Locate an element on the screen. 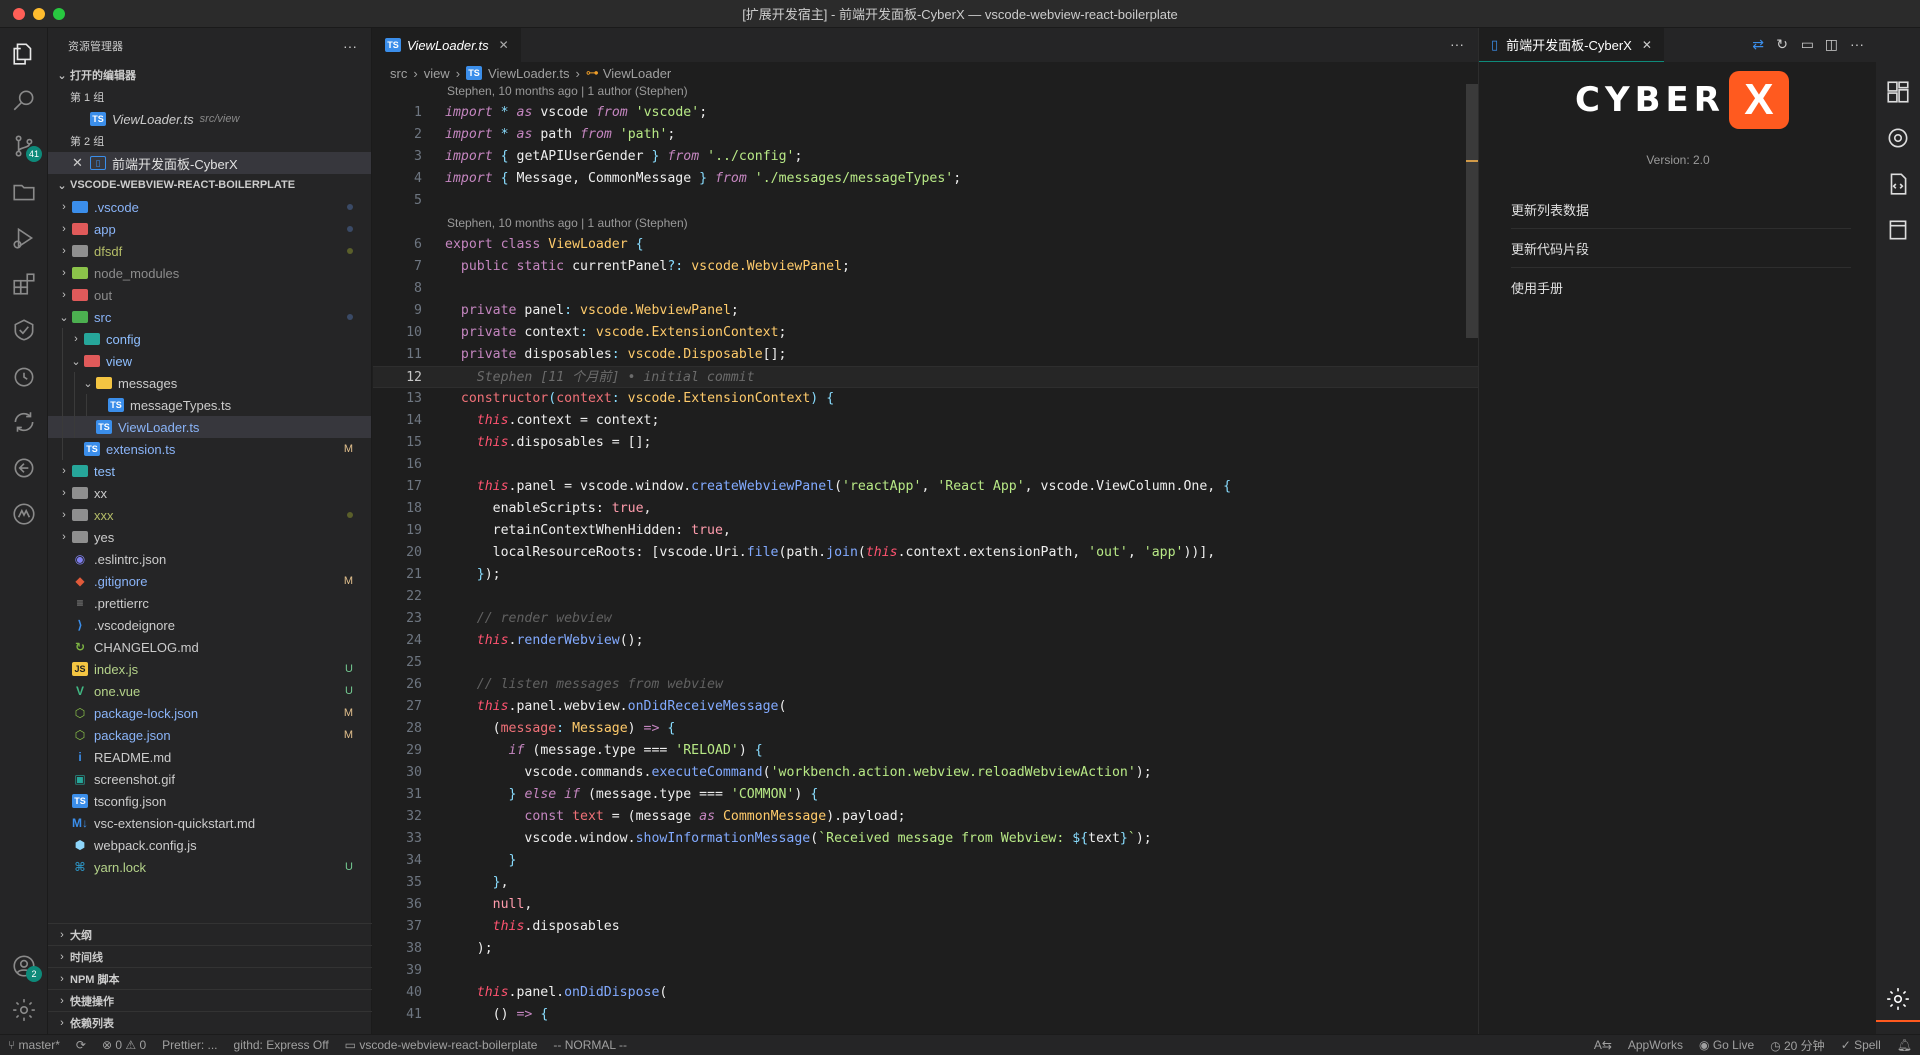 The image size is (1920, 1055). update-list-data-button: 更新列表数据 is located at coordinates (1665, 209).